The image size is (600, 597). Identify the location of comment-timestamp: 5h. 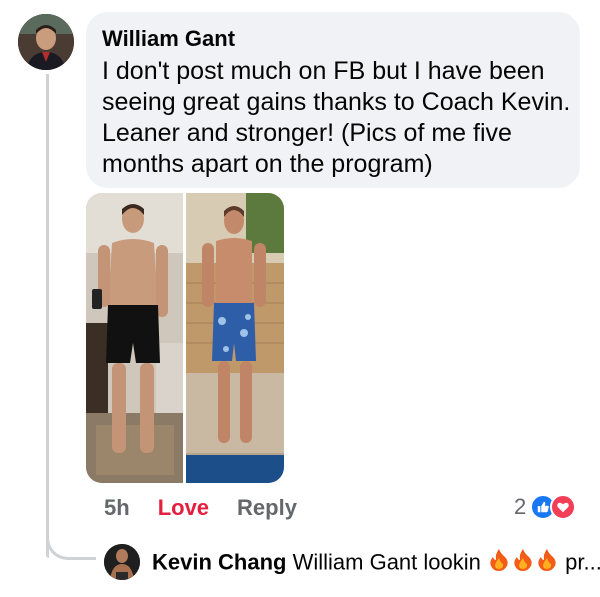
(117, 508).